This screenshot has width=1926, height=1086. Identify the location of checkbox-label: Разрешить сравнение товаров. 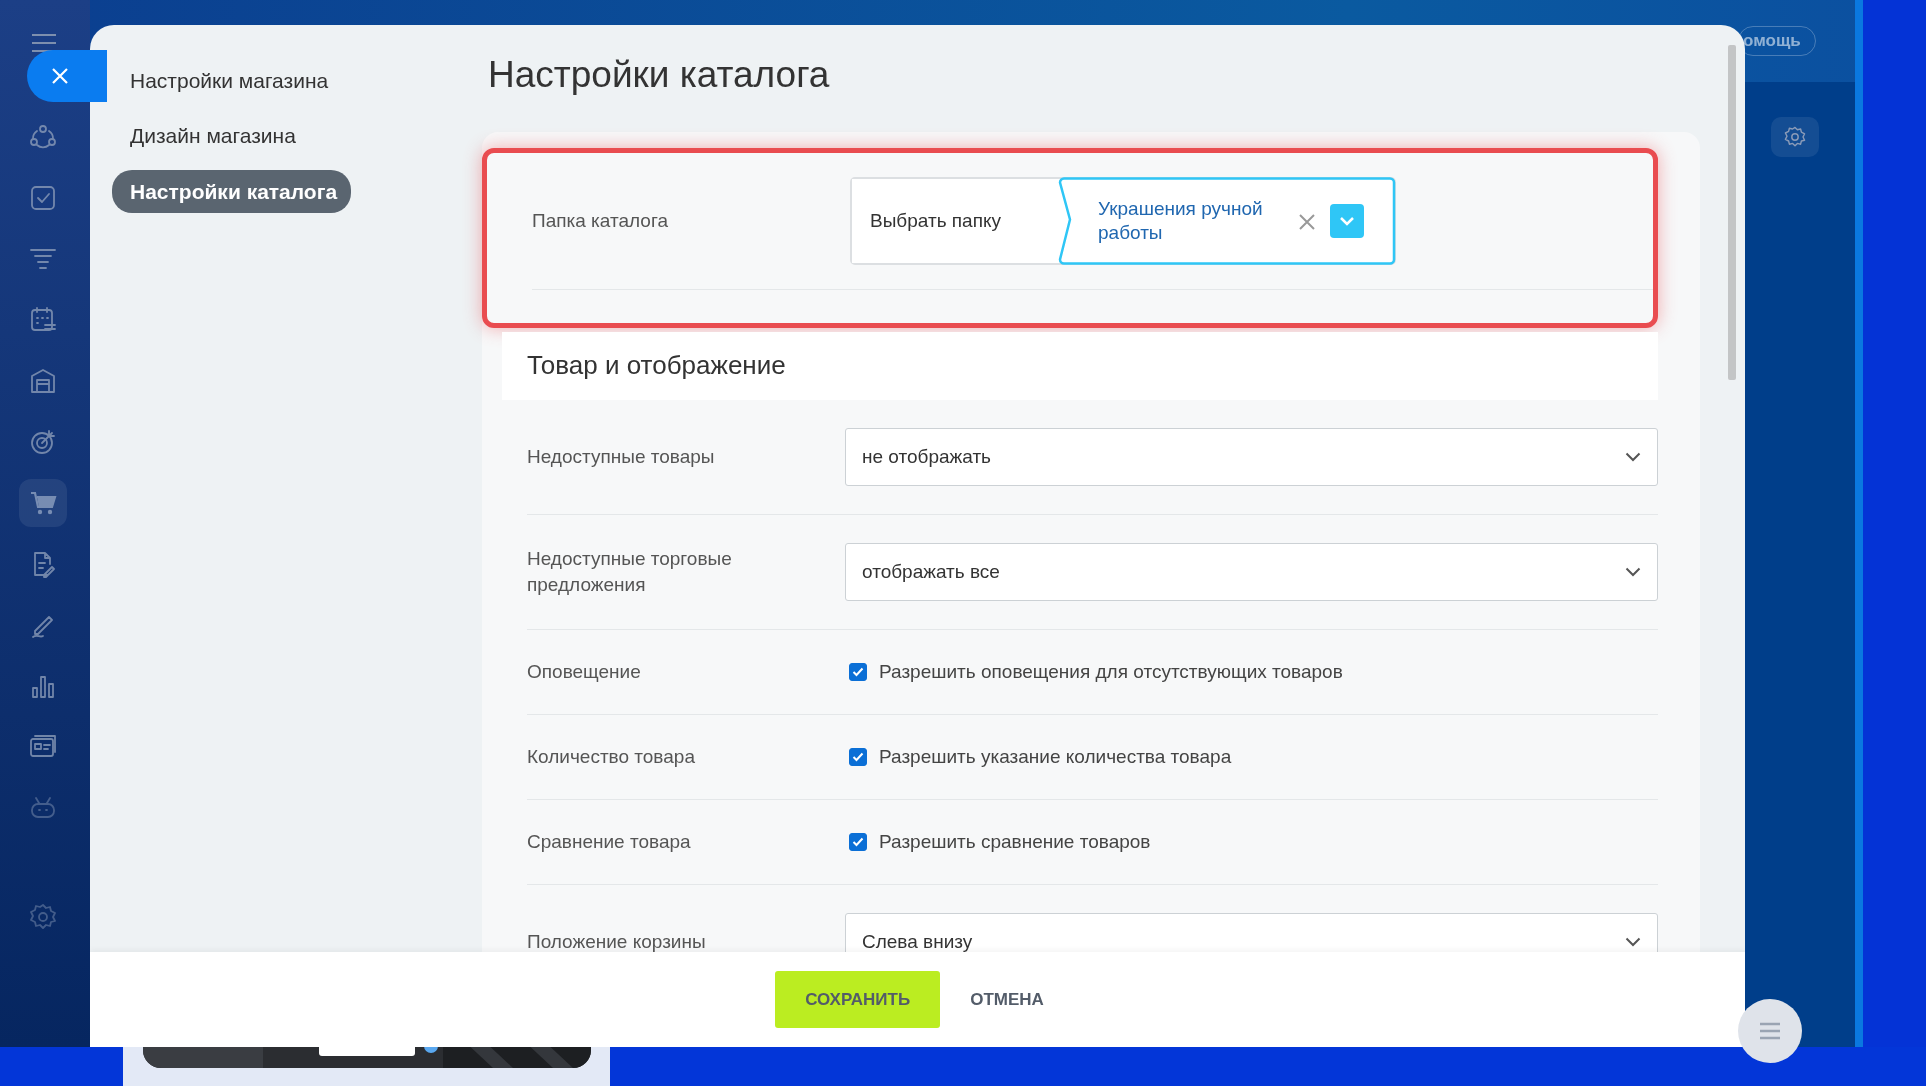
(1015, 842).